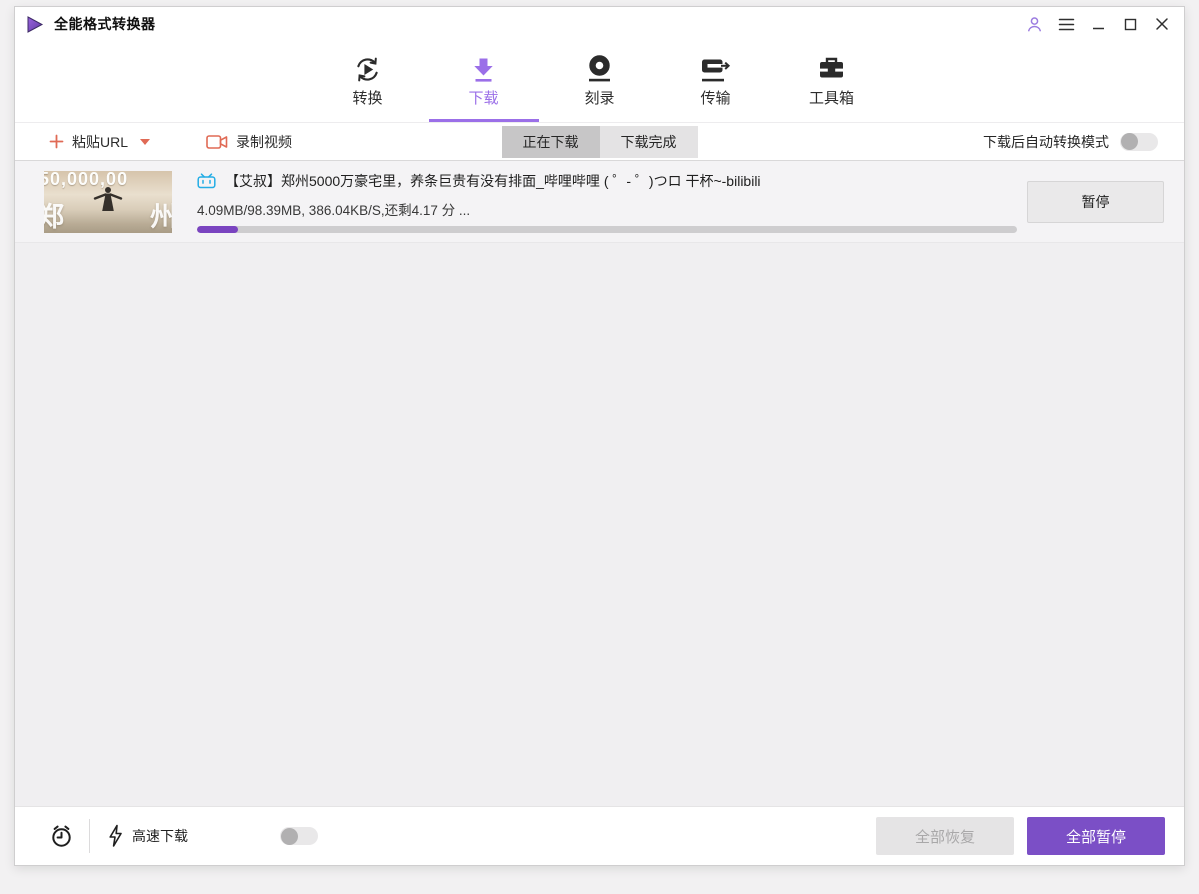  I want to click on download-filter-tabs: 正在下载 下载完成, so click(599, 141).